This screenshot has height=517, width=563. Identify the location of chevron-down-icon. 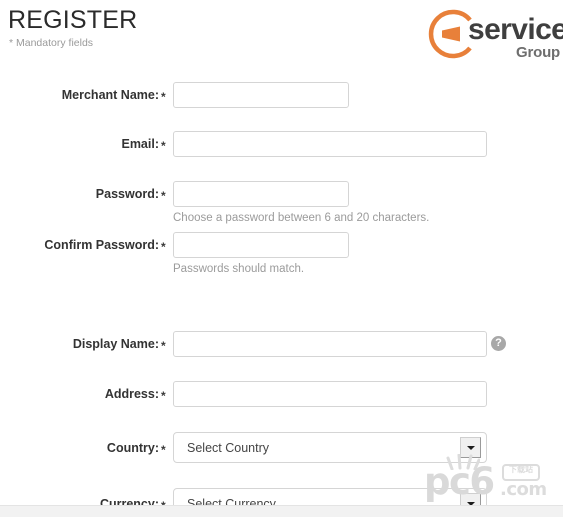
(470, 447).